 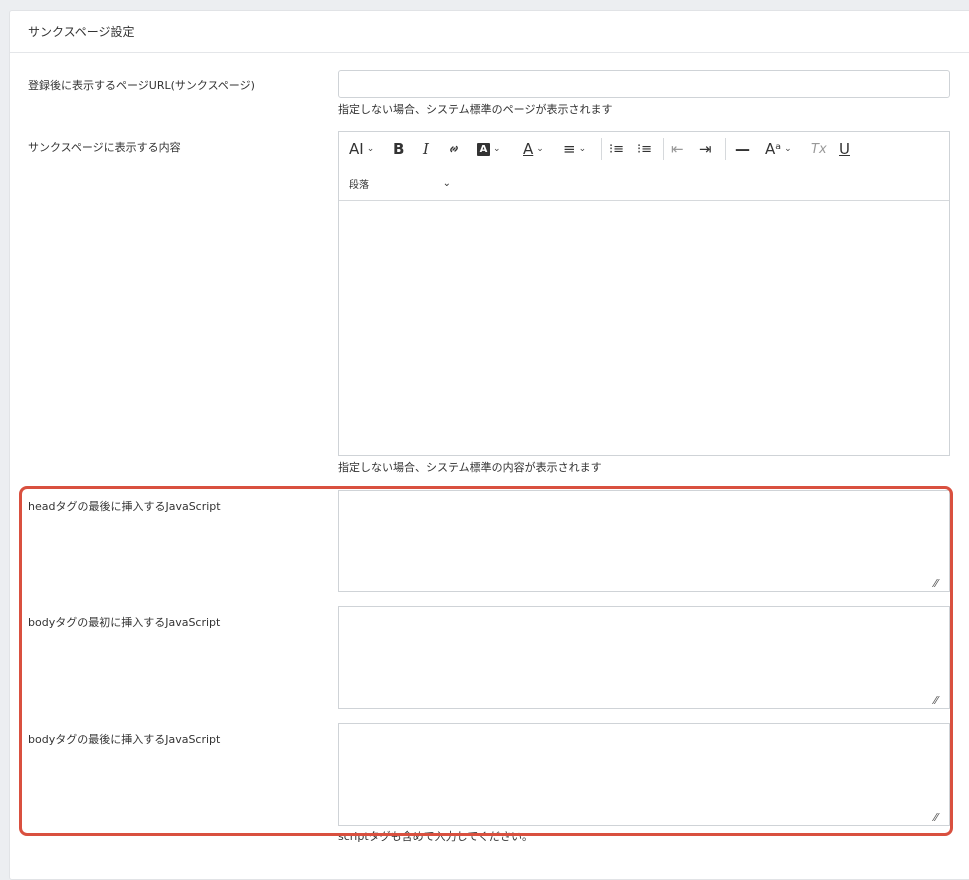 I want to click on head-js-textarea, so click(x=644, y=541).